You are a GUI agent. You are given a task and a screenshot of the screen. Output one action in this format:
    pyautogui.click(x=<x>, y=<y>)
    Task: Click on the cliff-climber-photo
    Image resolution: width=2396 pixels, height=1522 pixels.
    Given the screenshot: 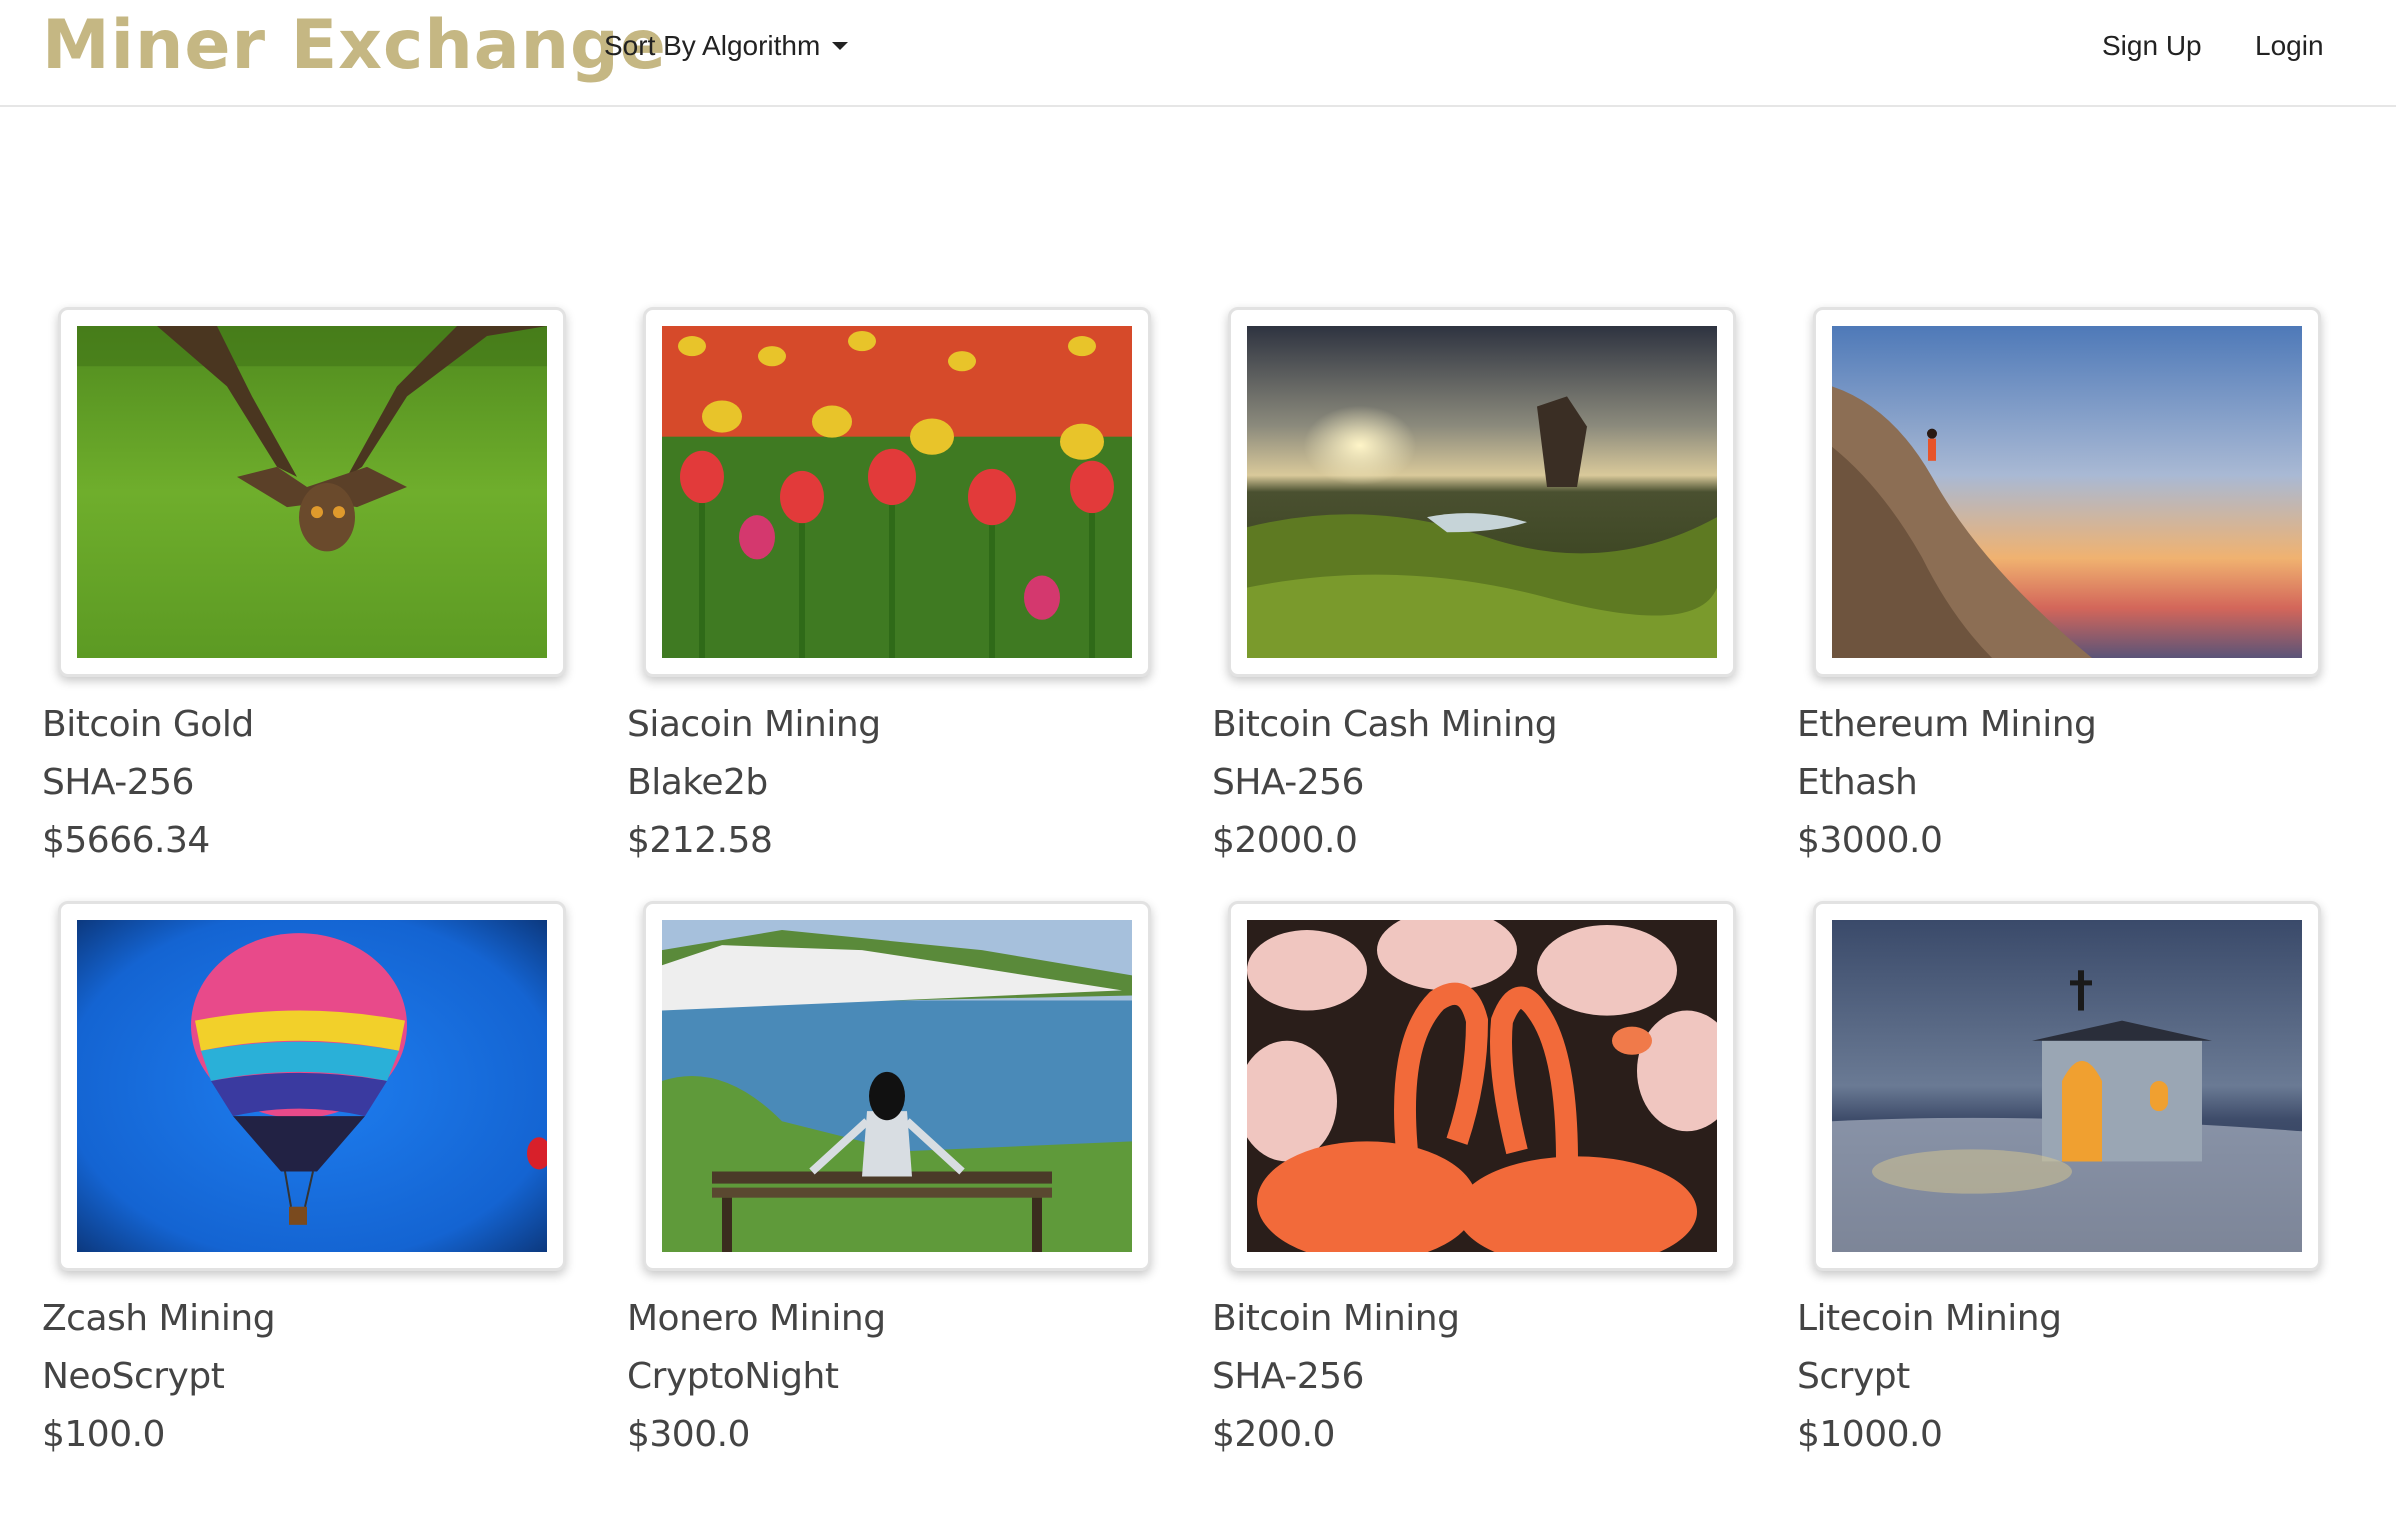 What is the action you would take?
    pyautogui.click(x=2067, y=492)
    